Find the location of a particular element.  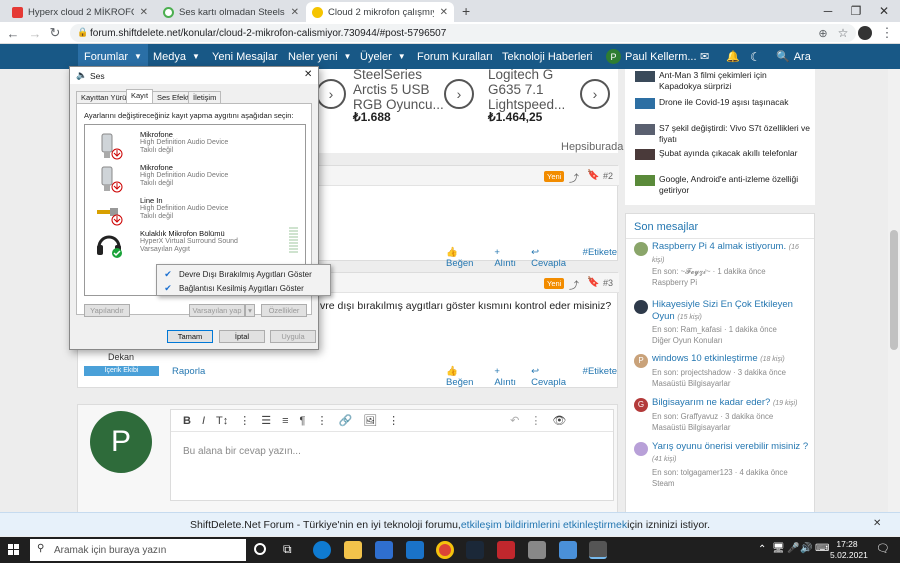

cortana-icon is located at coordinates (260, 549).